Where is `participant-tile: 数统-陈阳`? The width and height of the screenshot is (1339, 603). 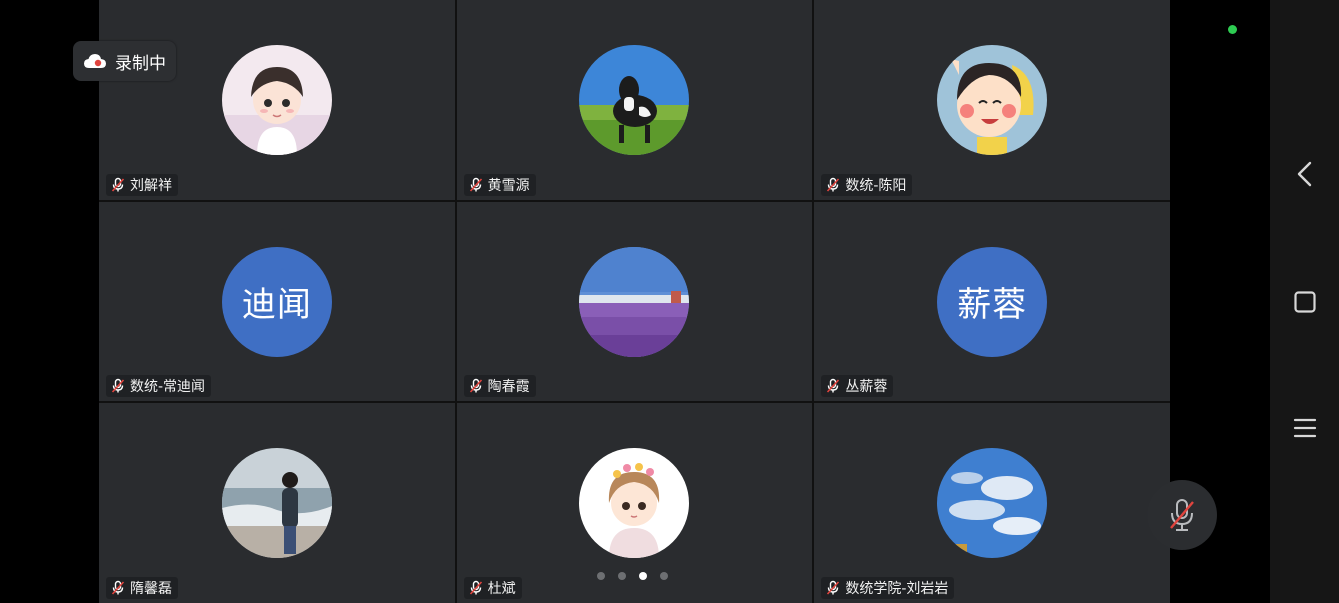 participant-tile: 数统-陈阳 is located at coordinates (992, 100).